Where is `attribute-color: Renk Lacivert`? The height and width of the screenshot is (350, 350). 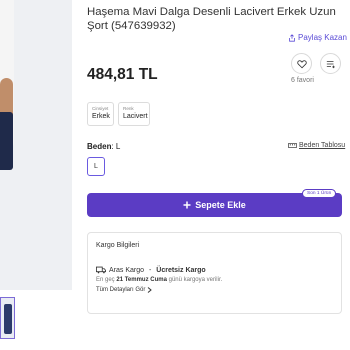
attribute-color: Renk Lacivert is located at coordinates (134, 114).